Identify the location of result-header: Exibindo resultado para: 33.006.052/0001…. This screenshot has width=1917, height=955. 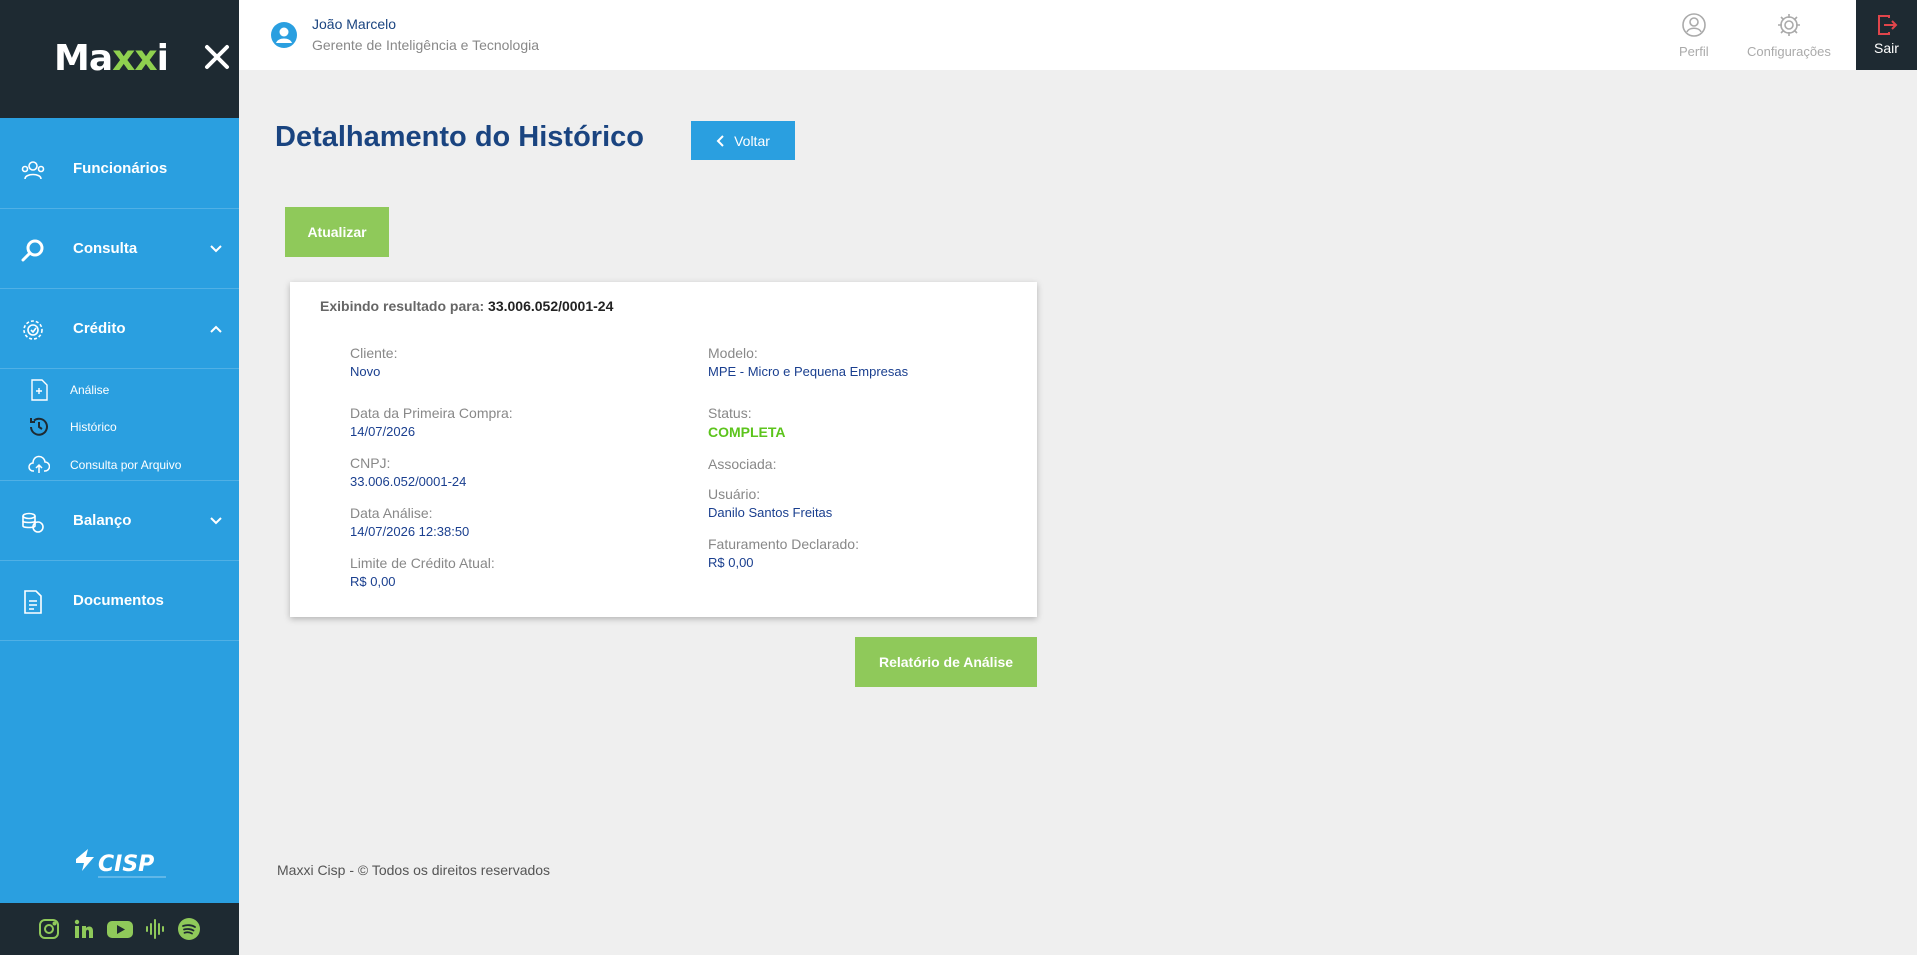
(466, 306).